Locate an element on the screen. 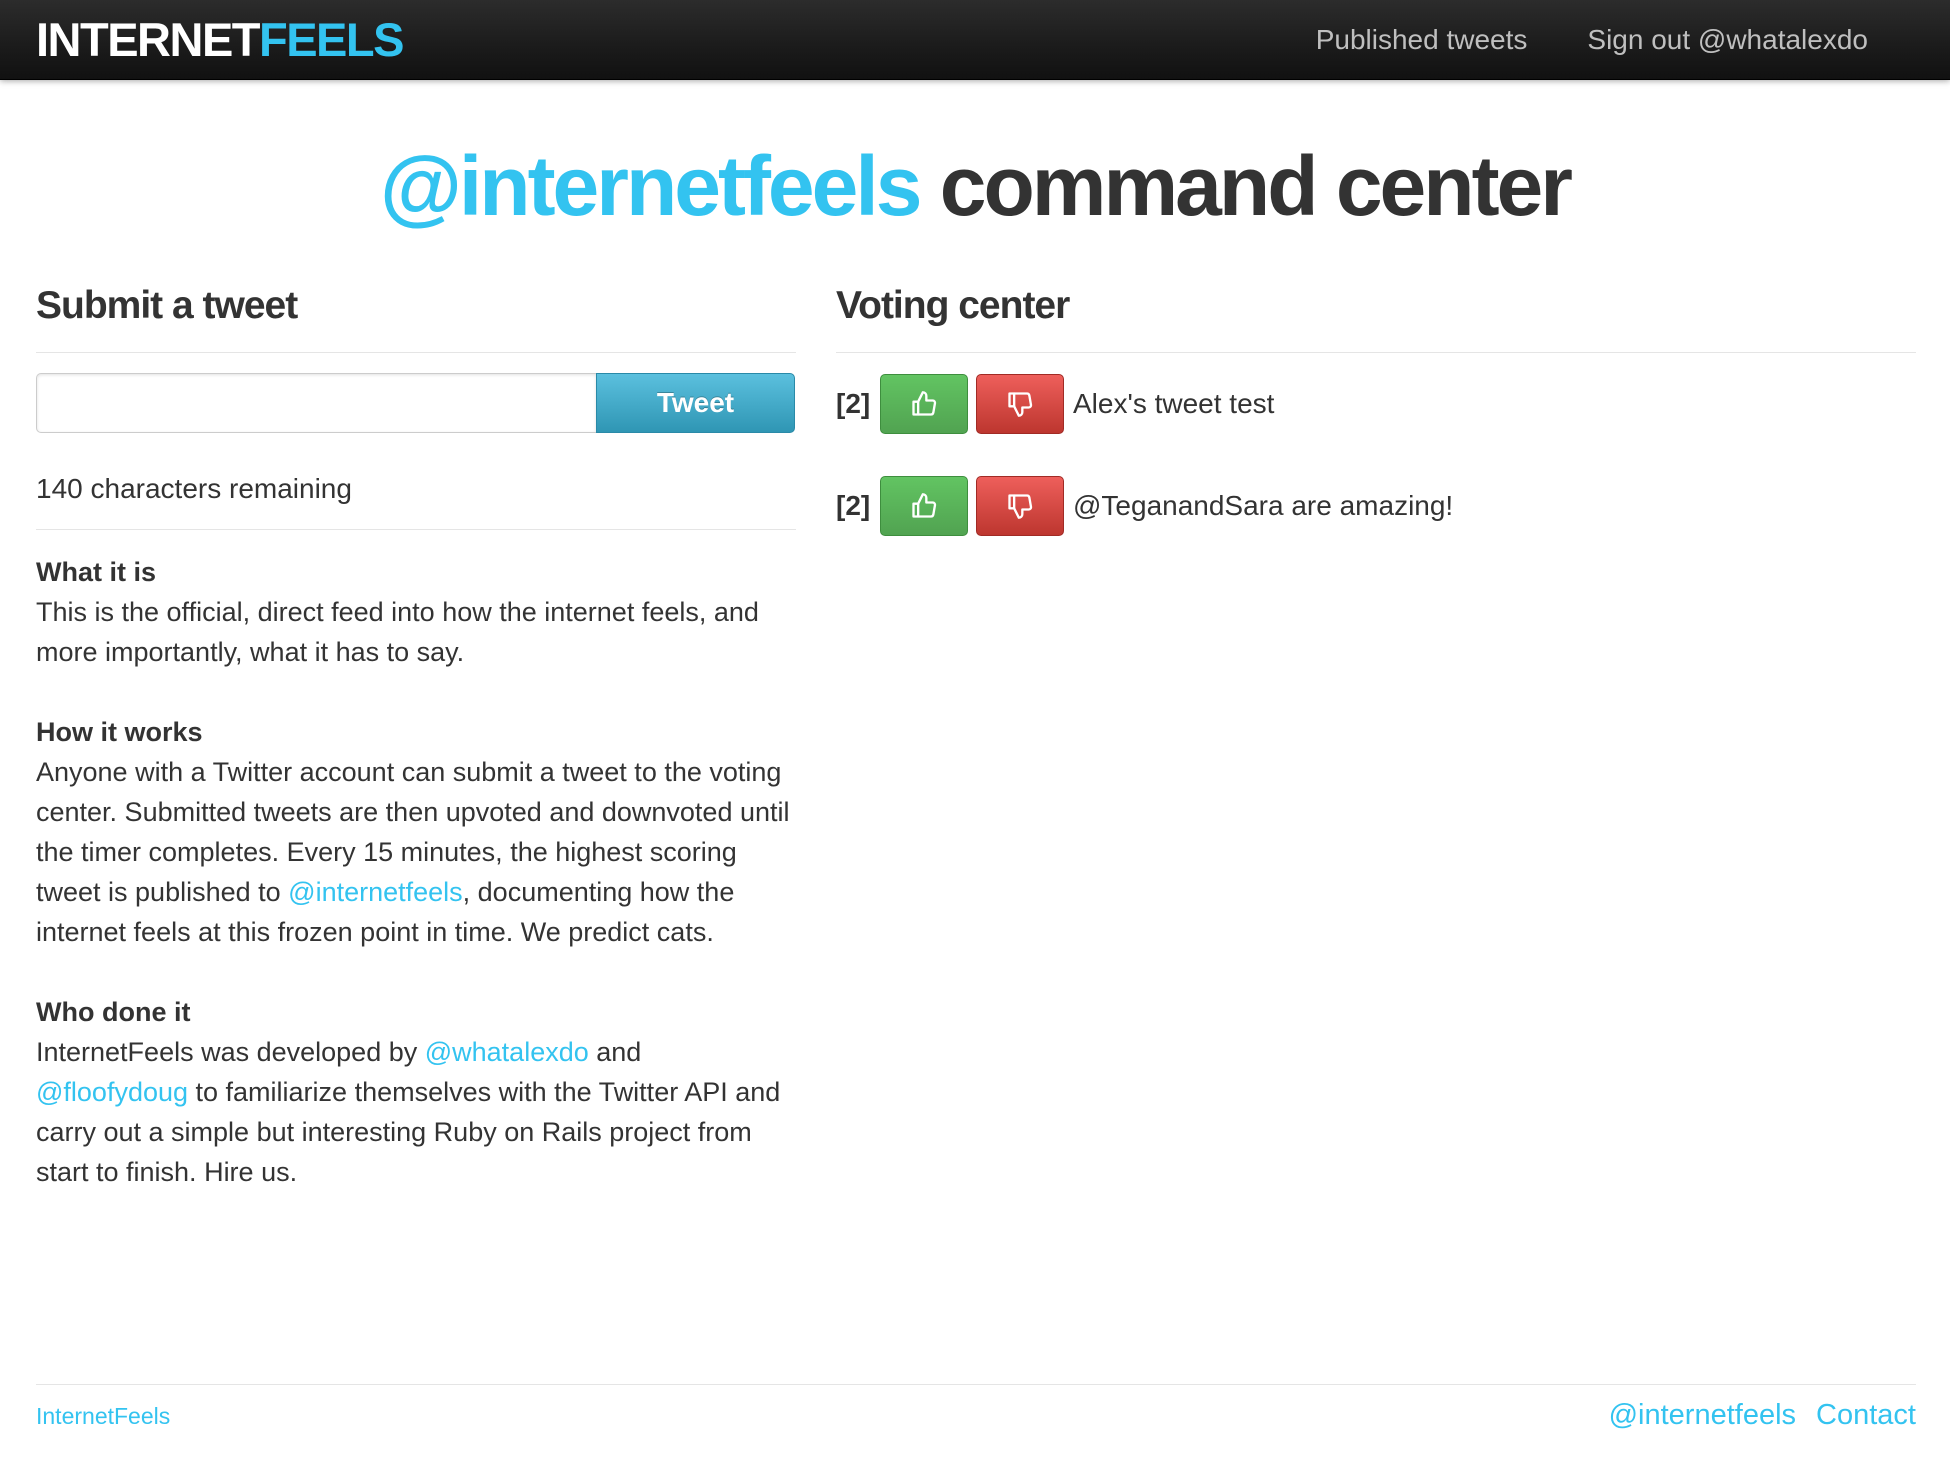  how-it-works-title: How it works is located at coordinates (119, 732).